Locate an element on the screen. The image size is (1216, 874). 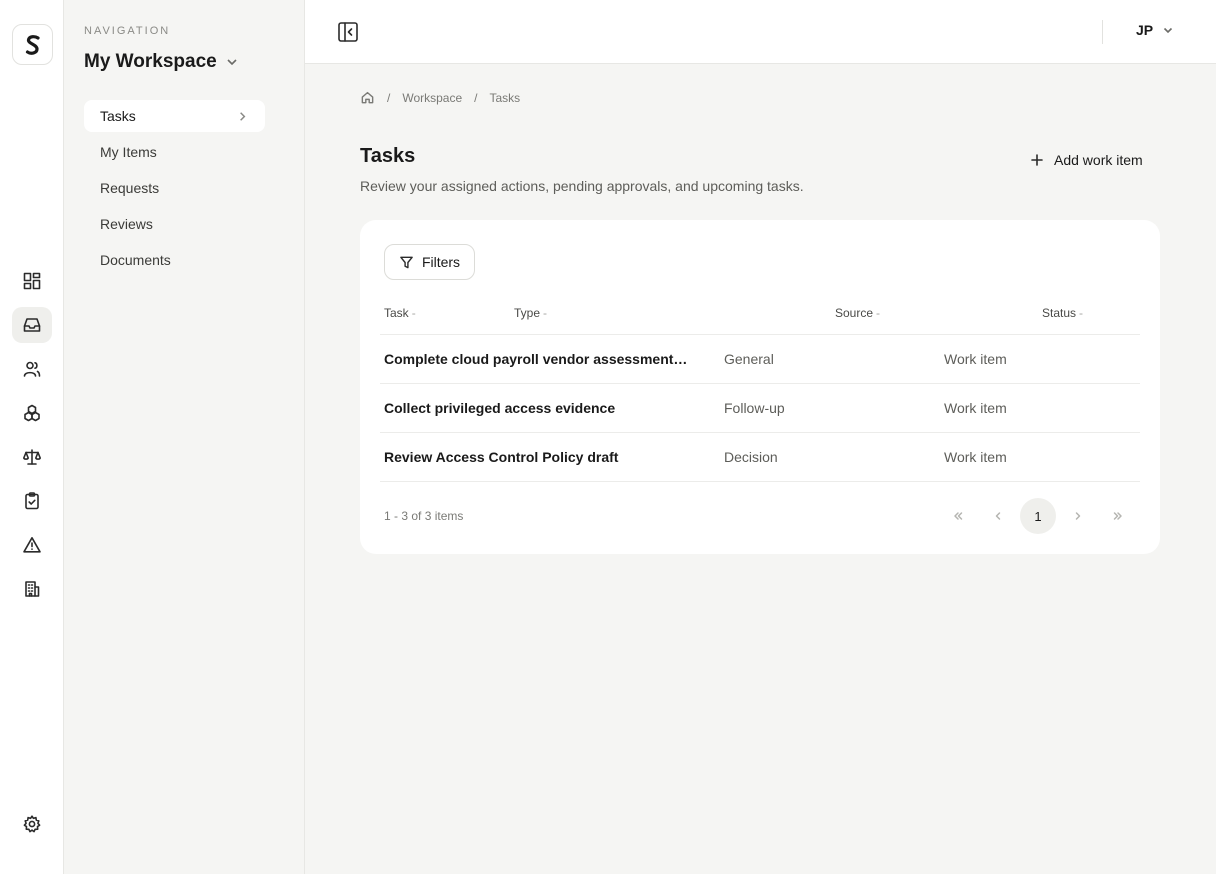
sidebar-item-label: Requests is located at coordinates (130, 188).